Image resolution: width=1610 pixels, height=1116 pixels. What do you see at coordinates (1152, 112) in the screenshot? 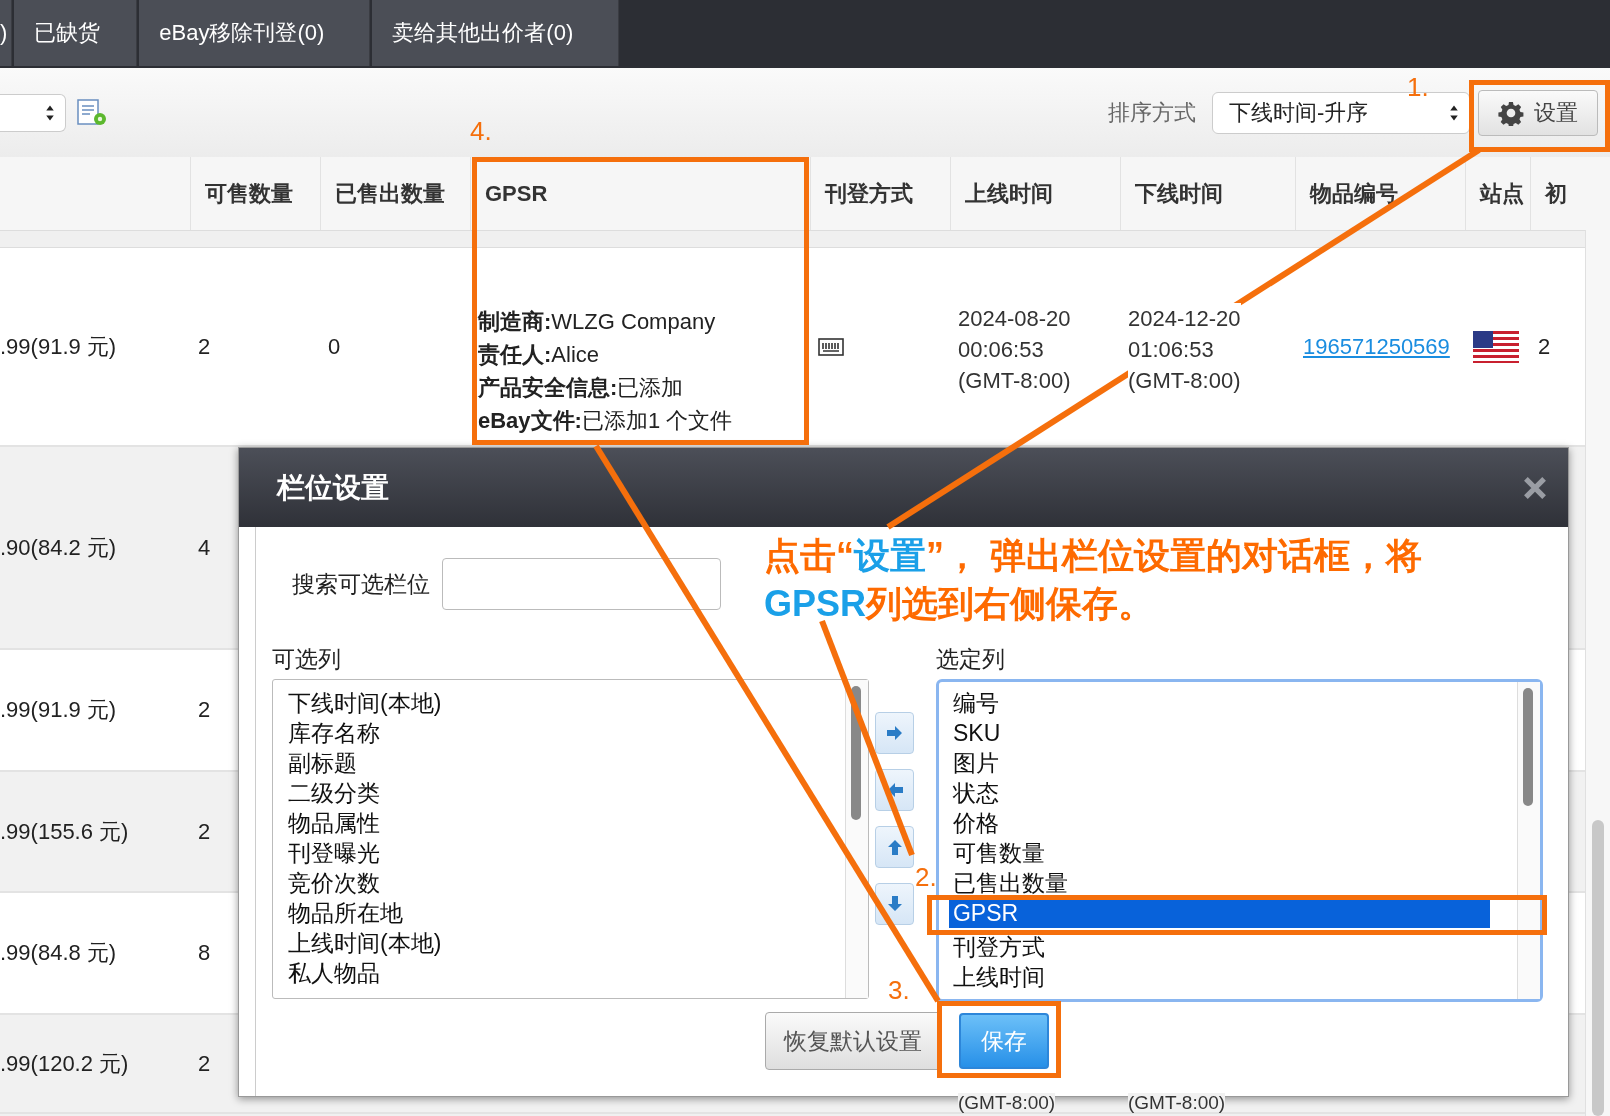
I see `sort-label: 排序方式` at bounding box center [1152, 112].